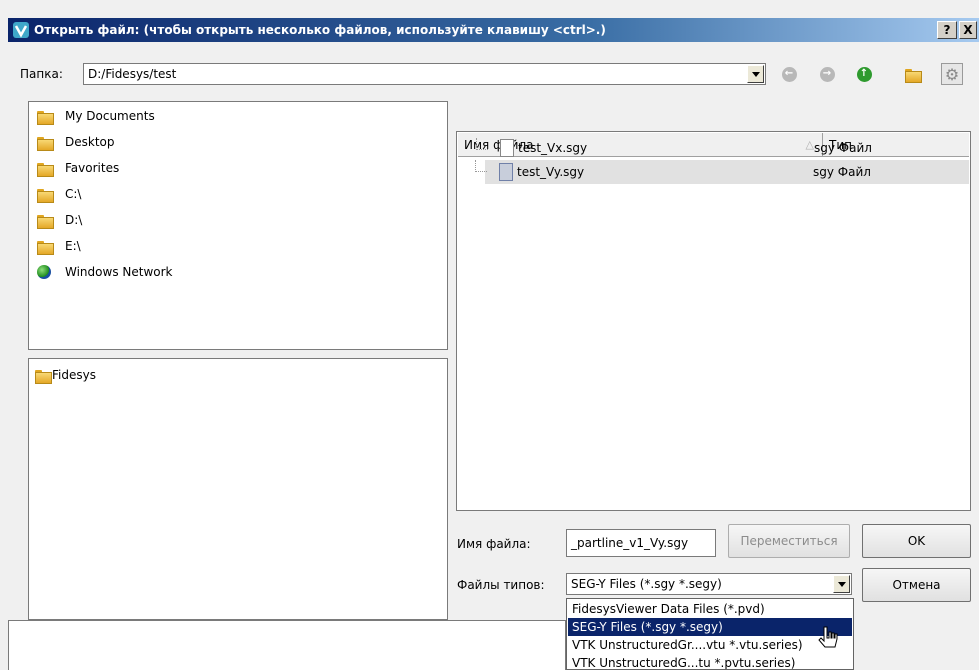 The image size is (979, 670). I want to click on dropdown-option: VTK UnstructuredGr....vtu *.vtu.series), so click(710, 645).